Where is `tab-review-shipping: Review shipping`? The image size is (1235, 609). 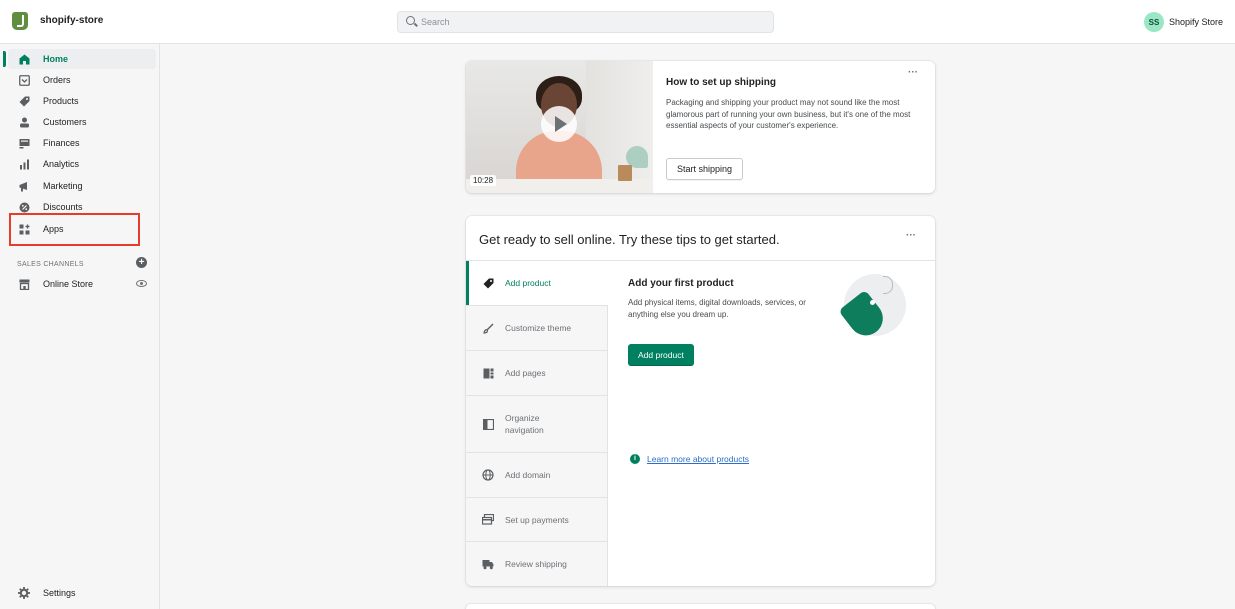 tab-review-shipping: Review shipping is located at coordinates (537, 564).